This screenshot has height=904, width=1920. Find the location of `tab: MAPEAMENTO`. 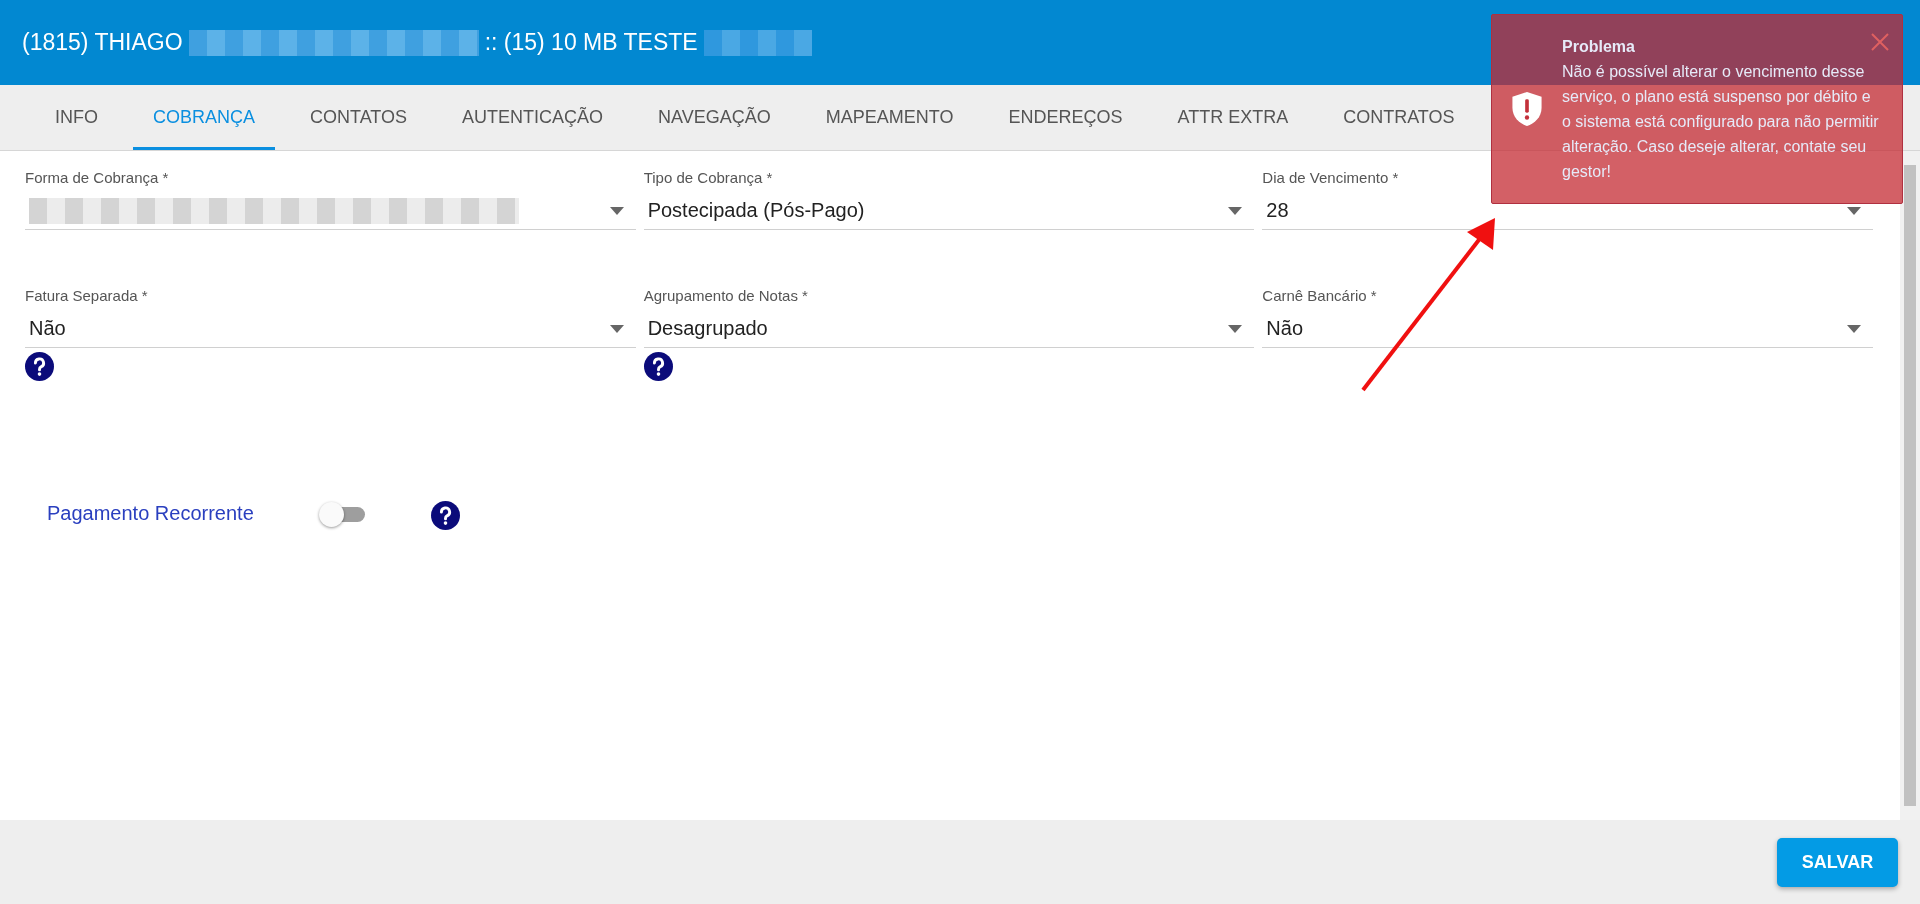

tab: MAPEAMENTO is located at coordinates (889, 117).